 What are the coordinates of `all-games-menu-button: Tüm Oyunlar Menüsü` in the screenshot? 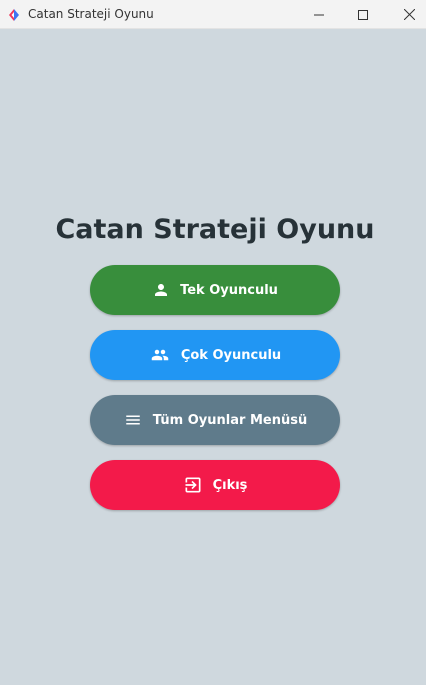 It's located at (215, 420).